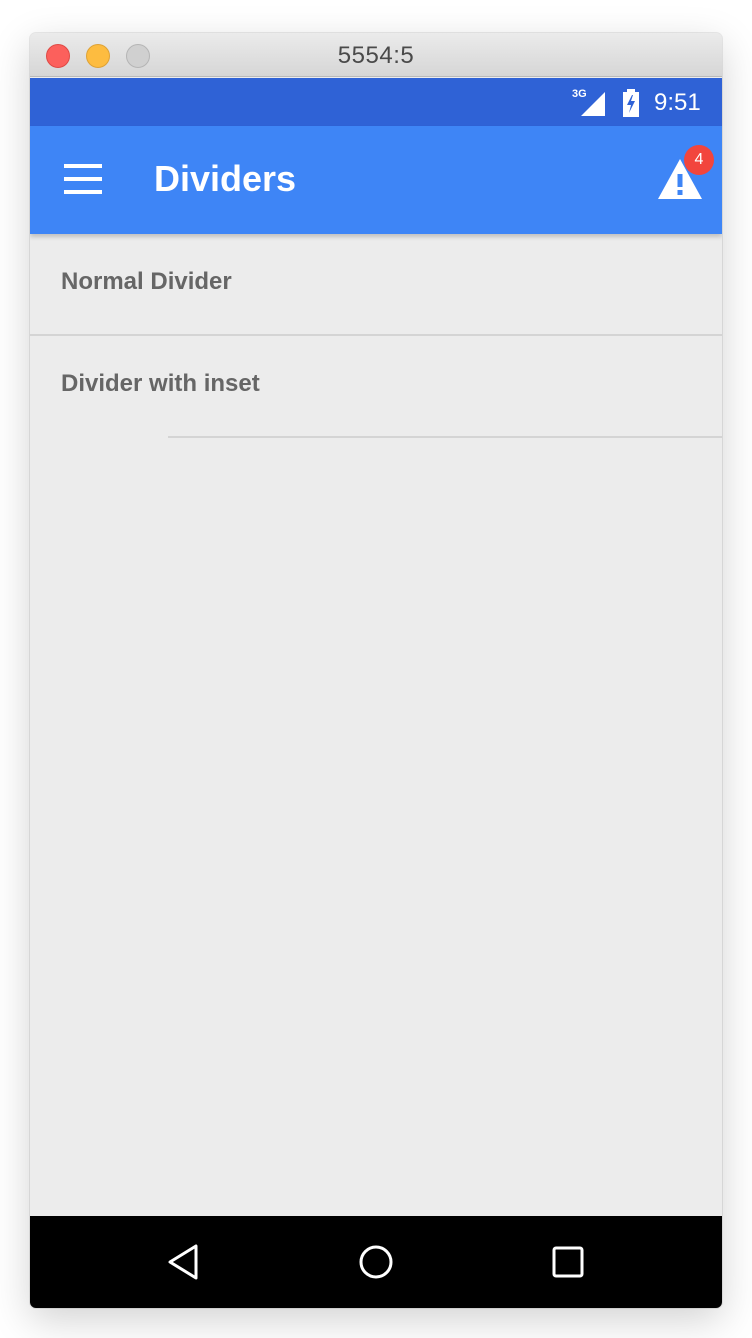 The width and height of the screenshot is (752, 1338). What do you see at coordinates (376, 284) in the screenshot?
I see `list-item-normal-divider: Normal Divider` at bounding box center [376, 284].